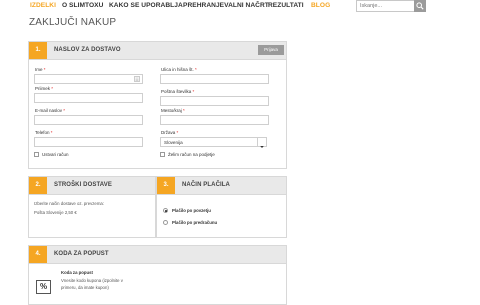 The width and height of the screenshot is (480, 305). Describe the element at coordinates (226, 5) in the screenshot. I see `nav-item-prehranjevalni-nacrt: PREHRANJEVALNI NAČRT` at that location.